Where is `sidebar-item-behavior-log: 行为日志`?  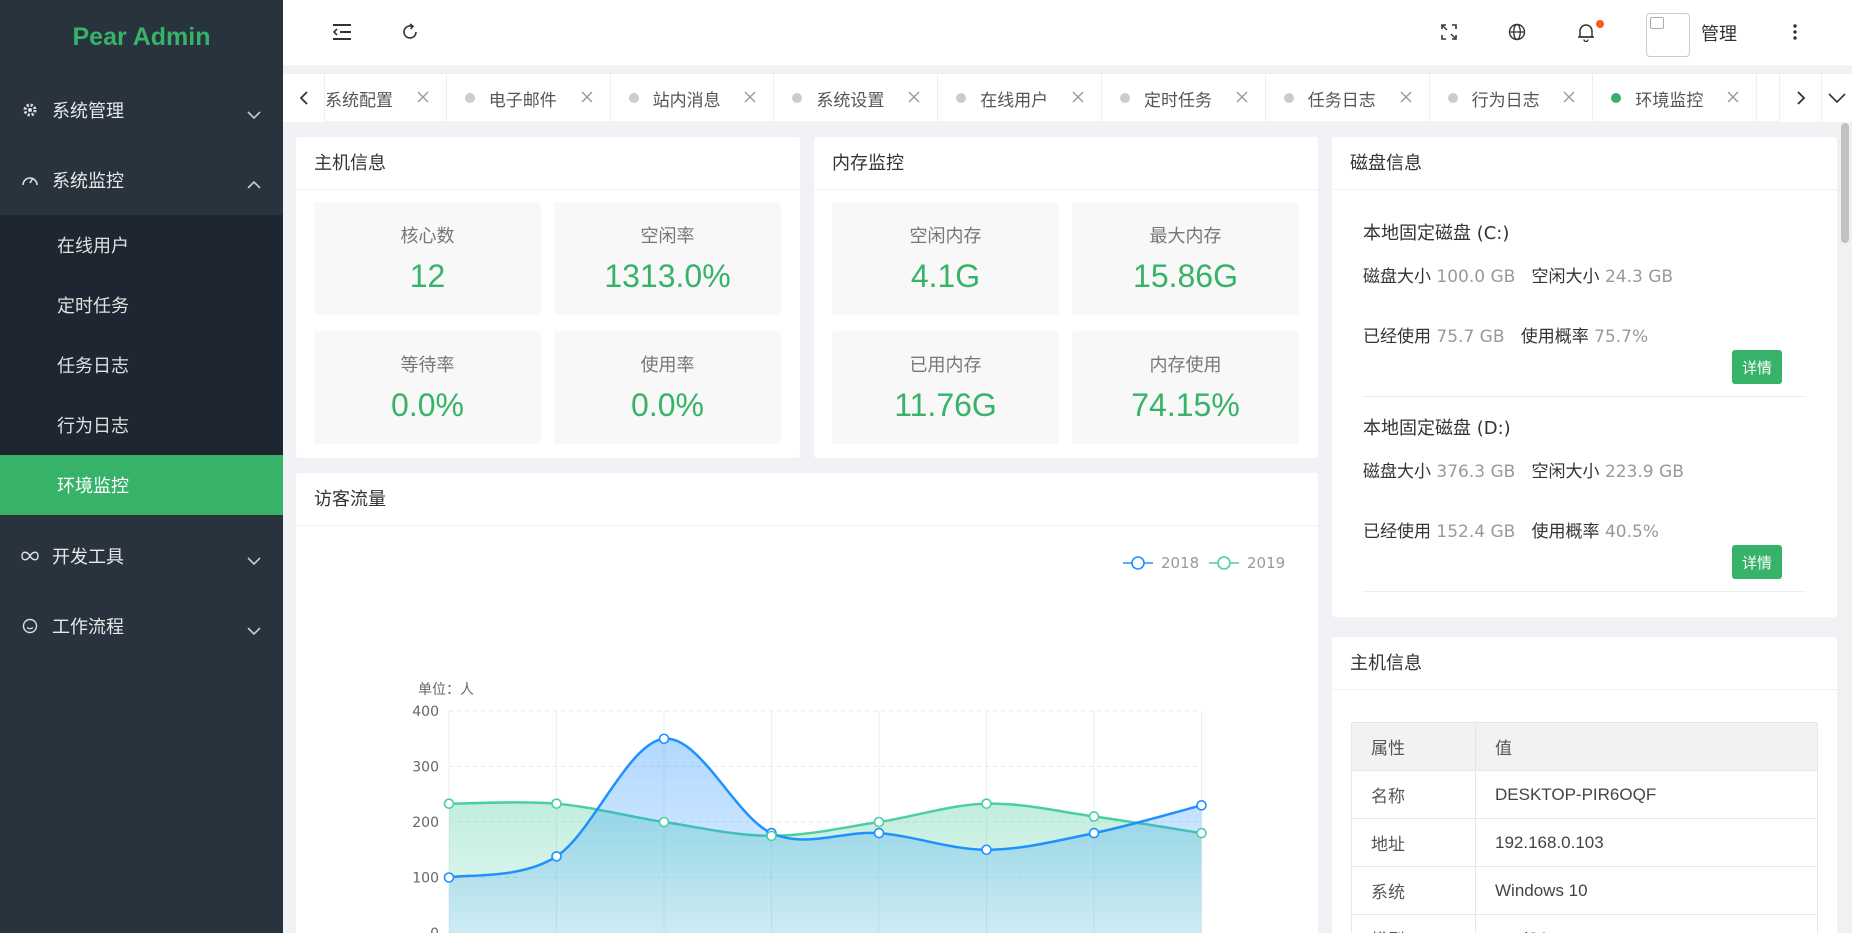
sidebar-item-behavior-log: 行为日志 is located at coordinates (141, 425).